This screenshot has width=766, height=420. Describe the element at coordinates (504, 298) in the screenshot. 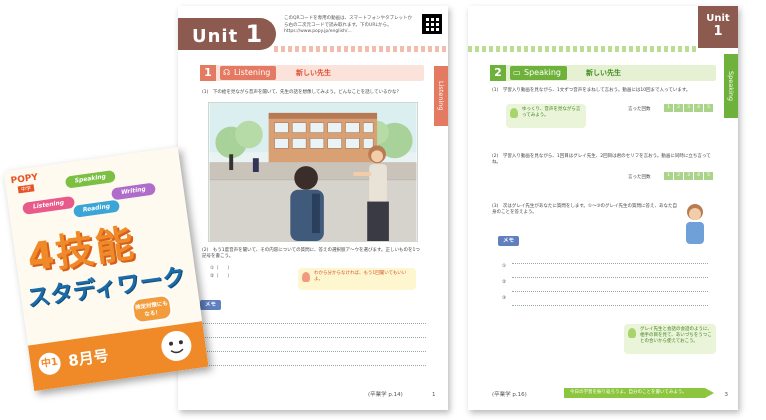

I see `answer-label-3: ③` at that location.